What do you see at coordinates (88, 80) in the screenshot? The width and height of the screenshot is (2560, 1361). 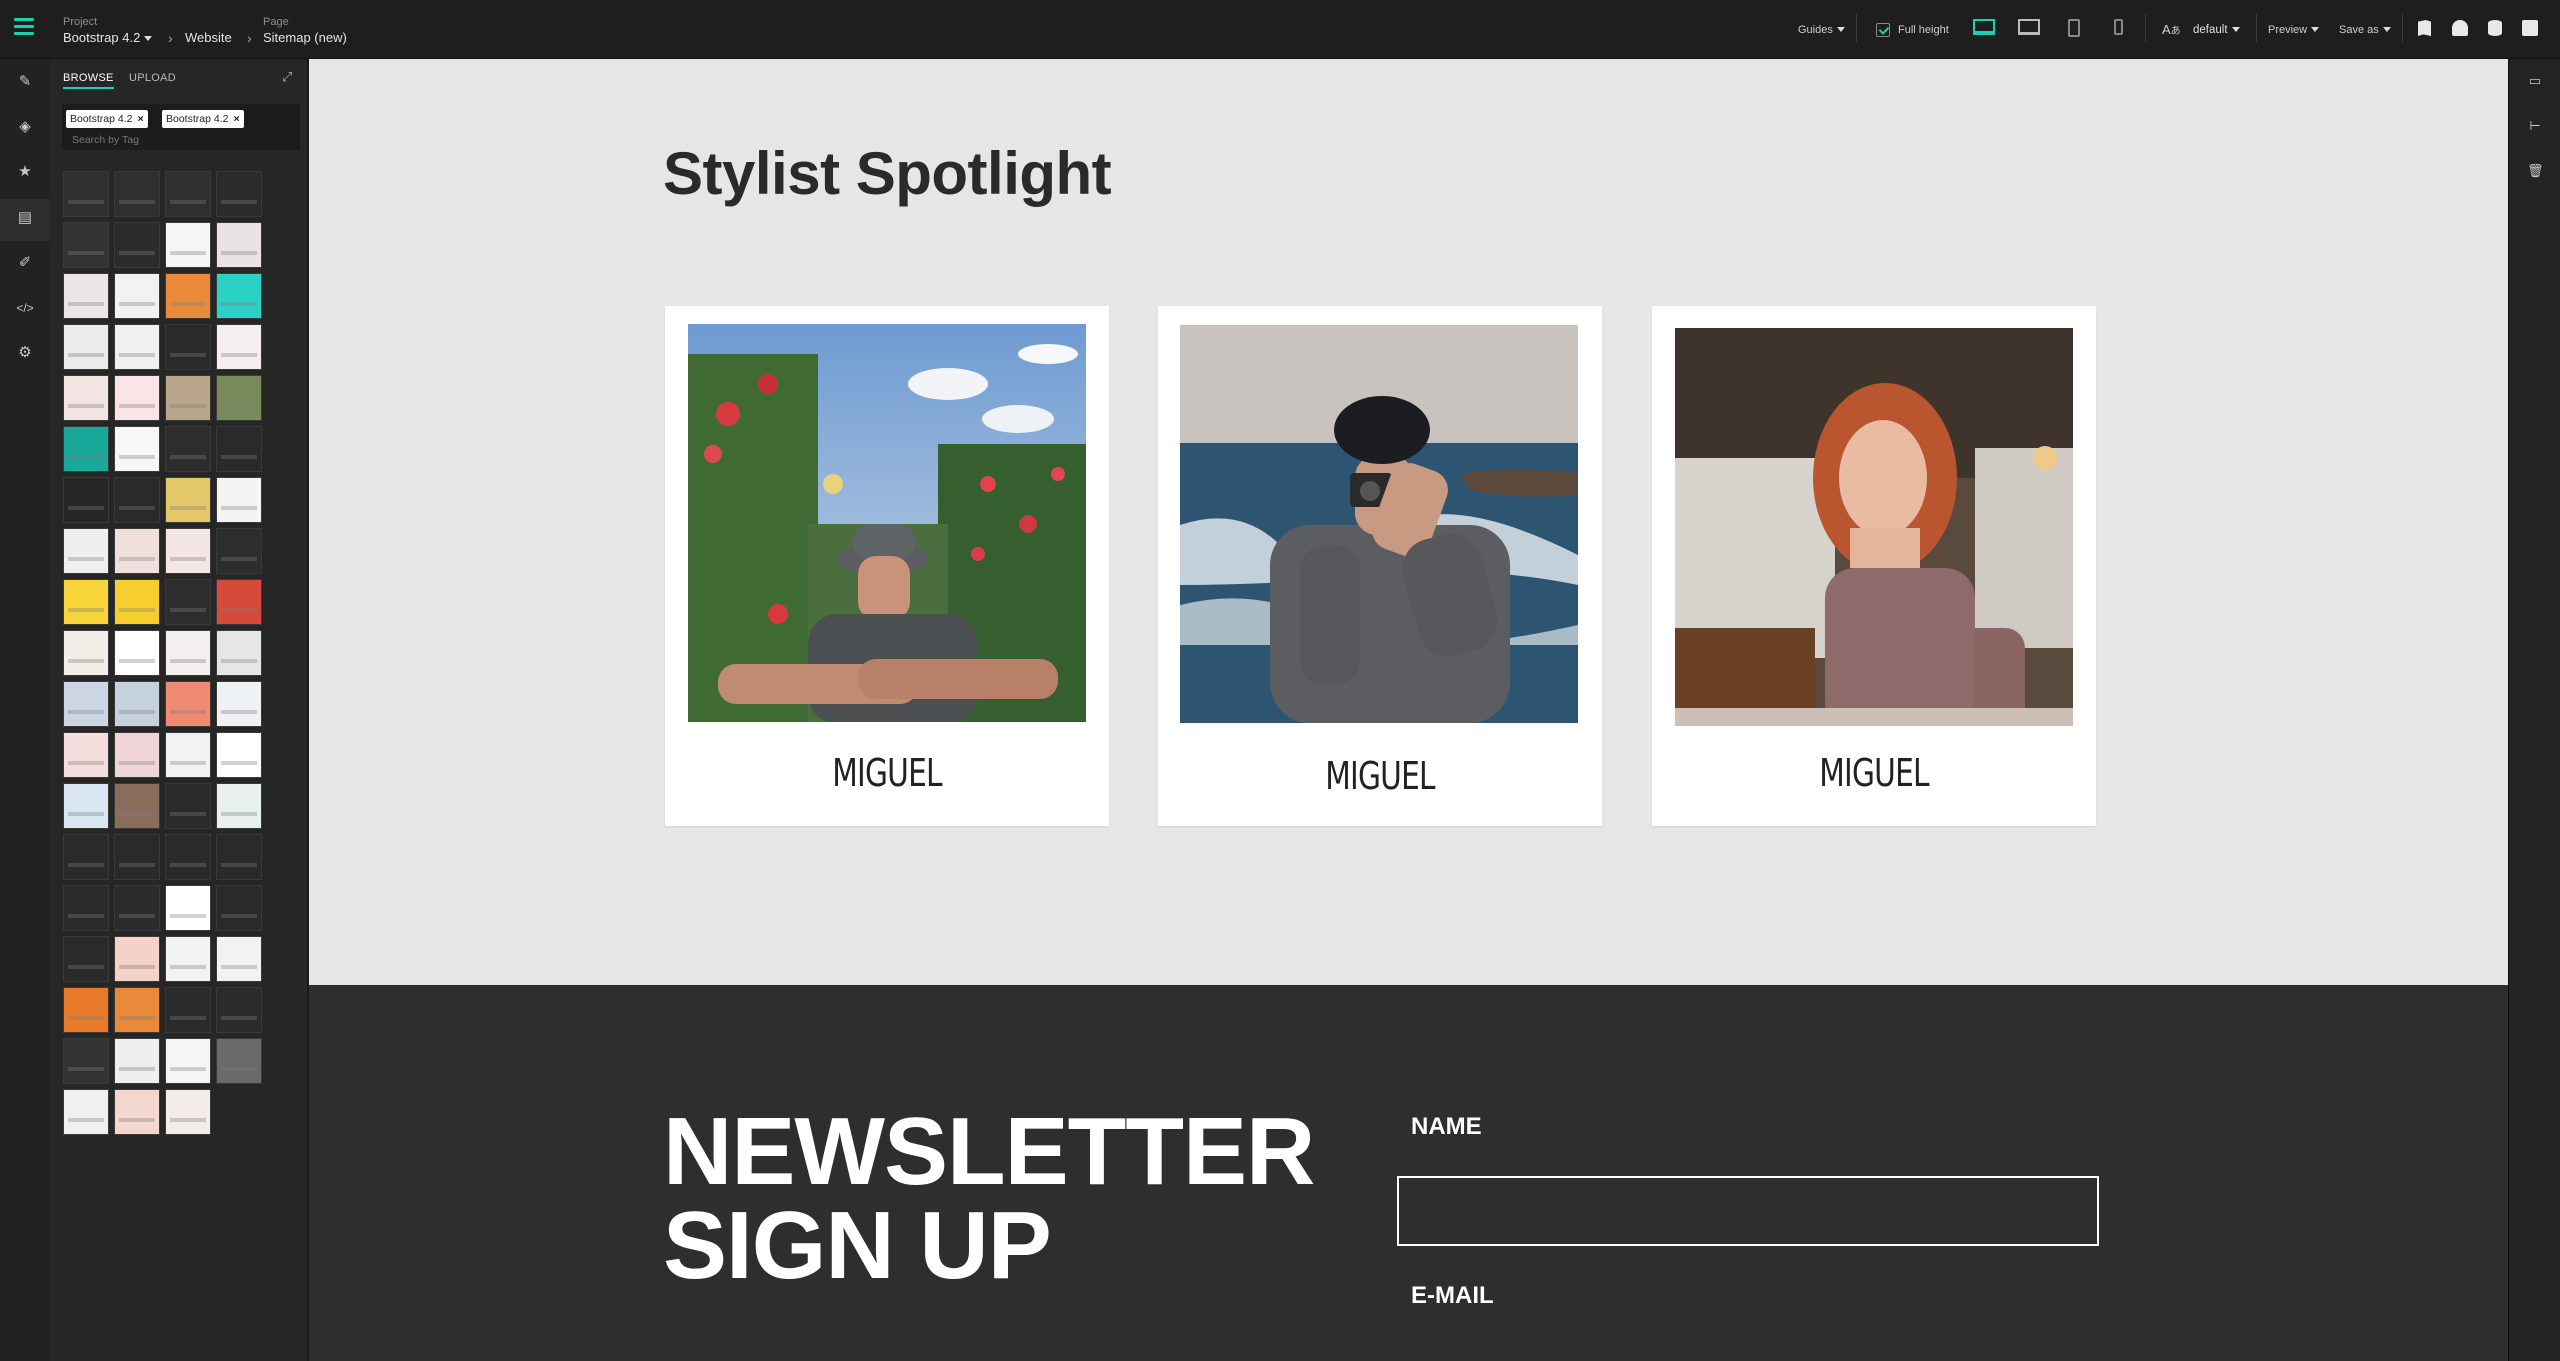 I see `tab-browse: BROWSE` at bounding box center [88, 80].